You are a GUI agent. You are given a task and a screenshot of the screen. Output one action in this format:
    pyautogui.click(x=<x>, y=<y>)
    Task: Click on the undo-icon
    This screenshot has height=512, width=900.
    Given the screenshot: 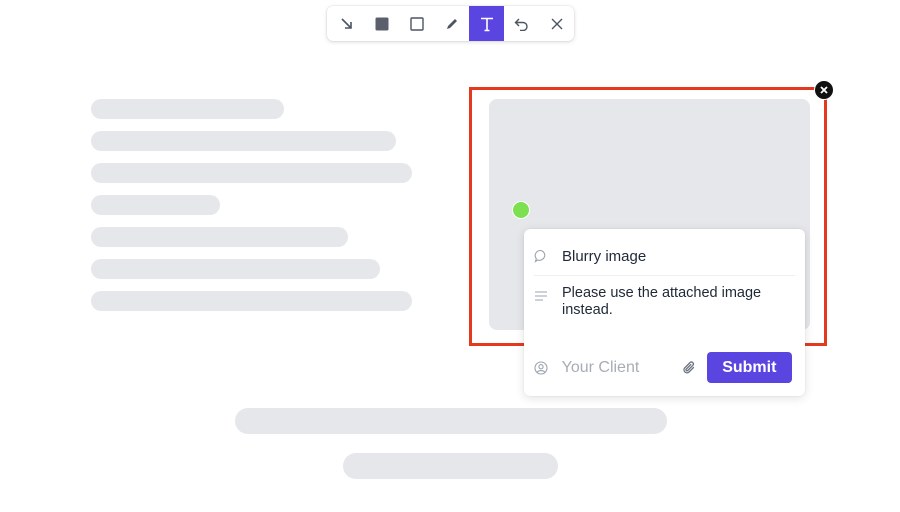 What is the action you would take?
    pyautogui.click(x=521, y=24)
    